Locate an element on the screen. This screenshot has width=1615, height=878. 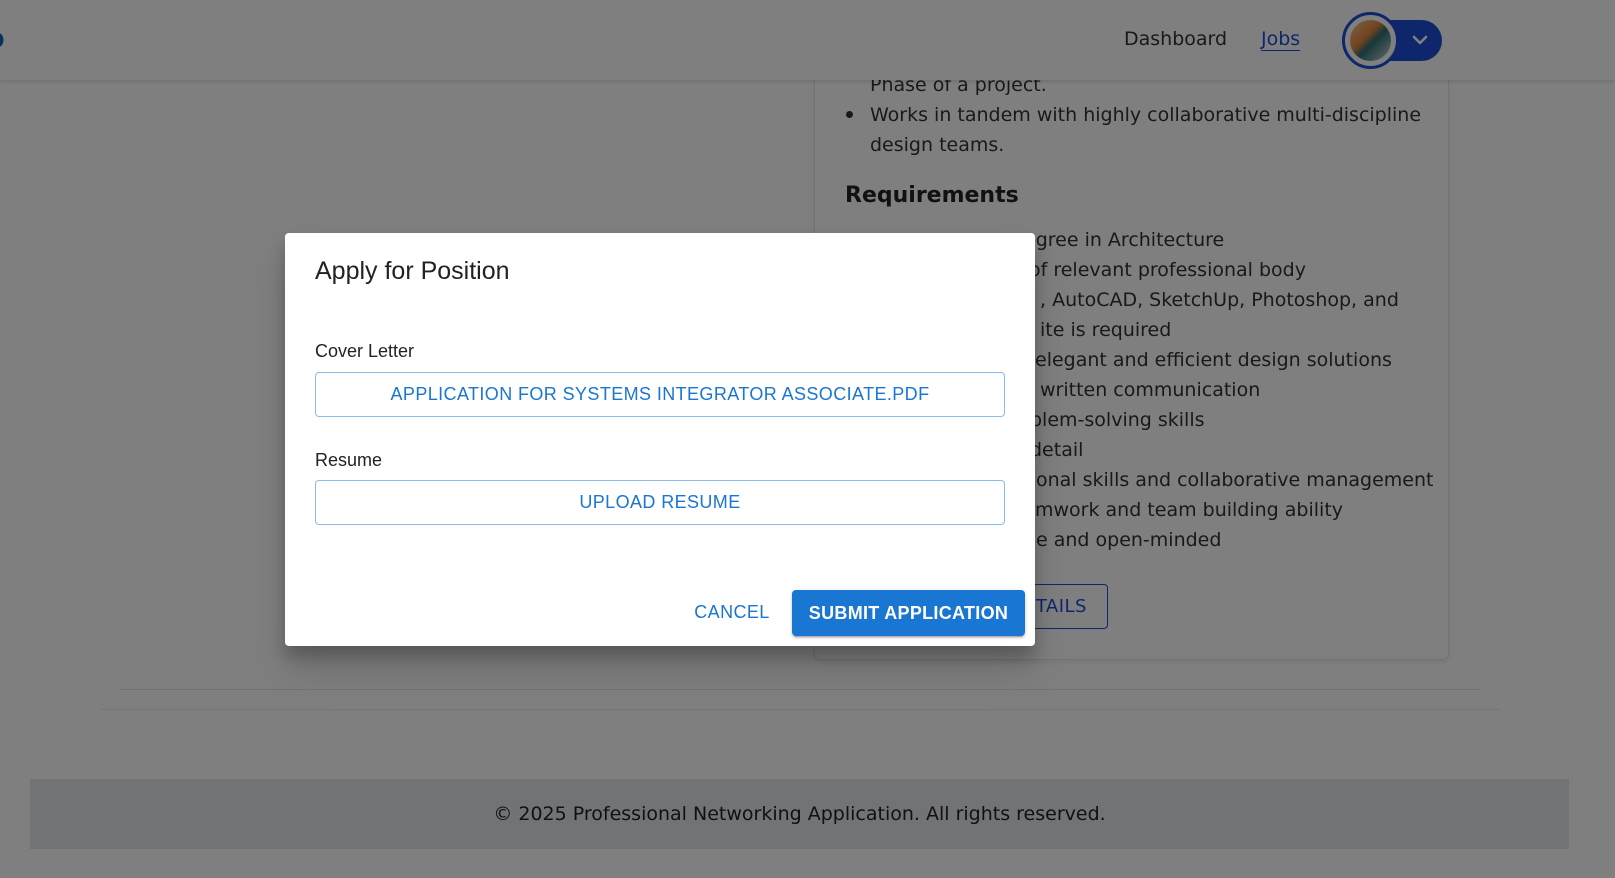
upload-resume-button: UPLOAD RESUME is located at coordinates (660, 502).